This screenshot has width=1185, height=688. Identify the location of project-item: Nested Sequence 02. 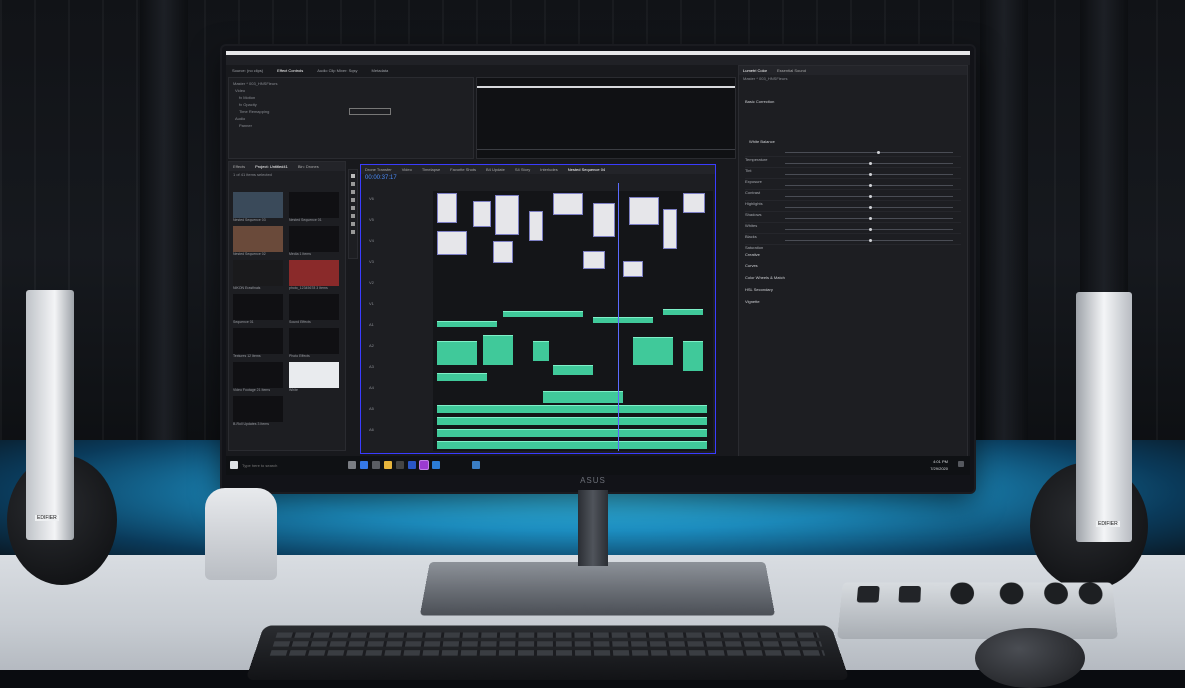
(258, 241).